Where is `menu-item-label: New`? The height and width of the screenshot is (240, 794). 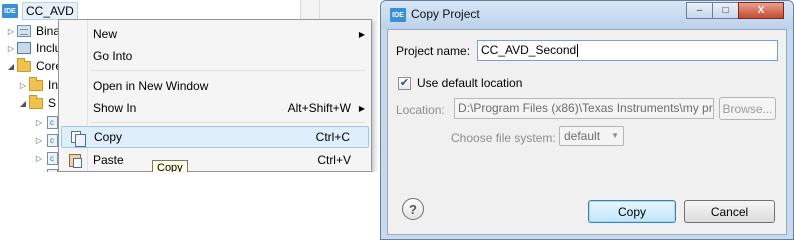 menu-item-label: New is located at coordinates (105, 34).